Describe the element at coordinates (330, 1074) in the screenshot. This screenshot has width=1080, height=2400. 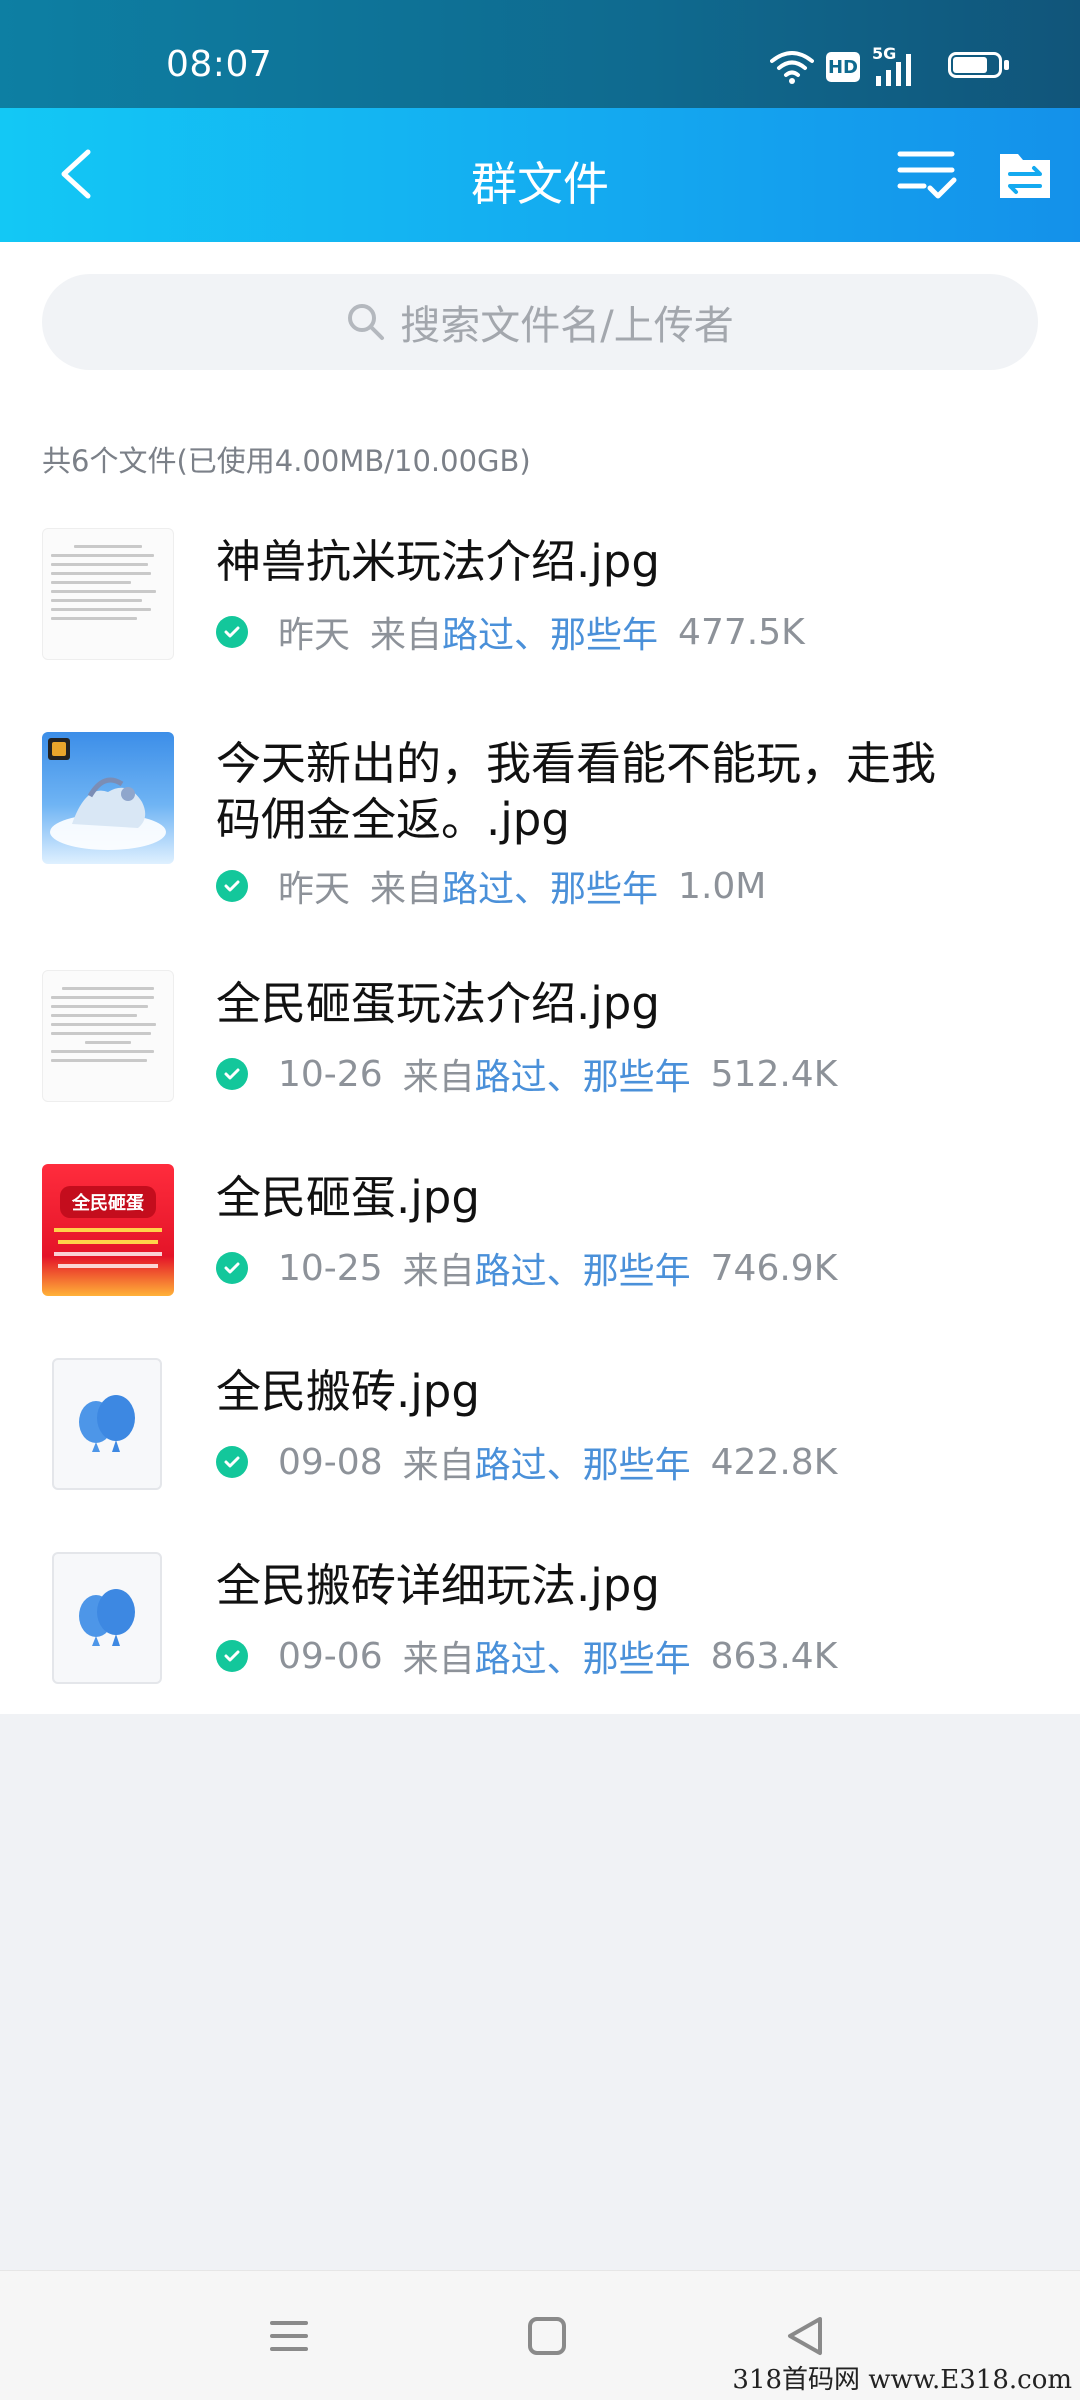
I see `file-date: 10-26` at that location.